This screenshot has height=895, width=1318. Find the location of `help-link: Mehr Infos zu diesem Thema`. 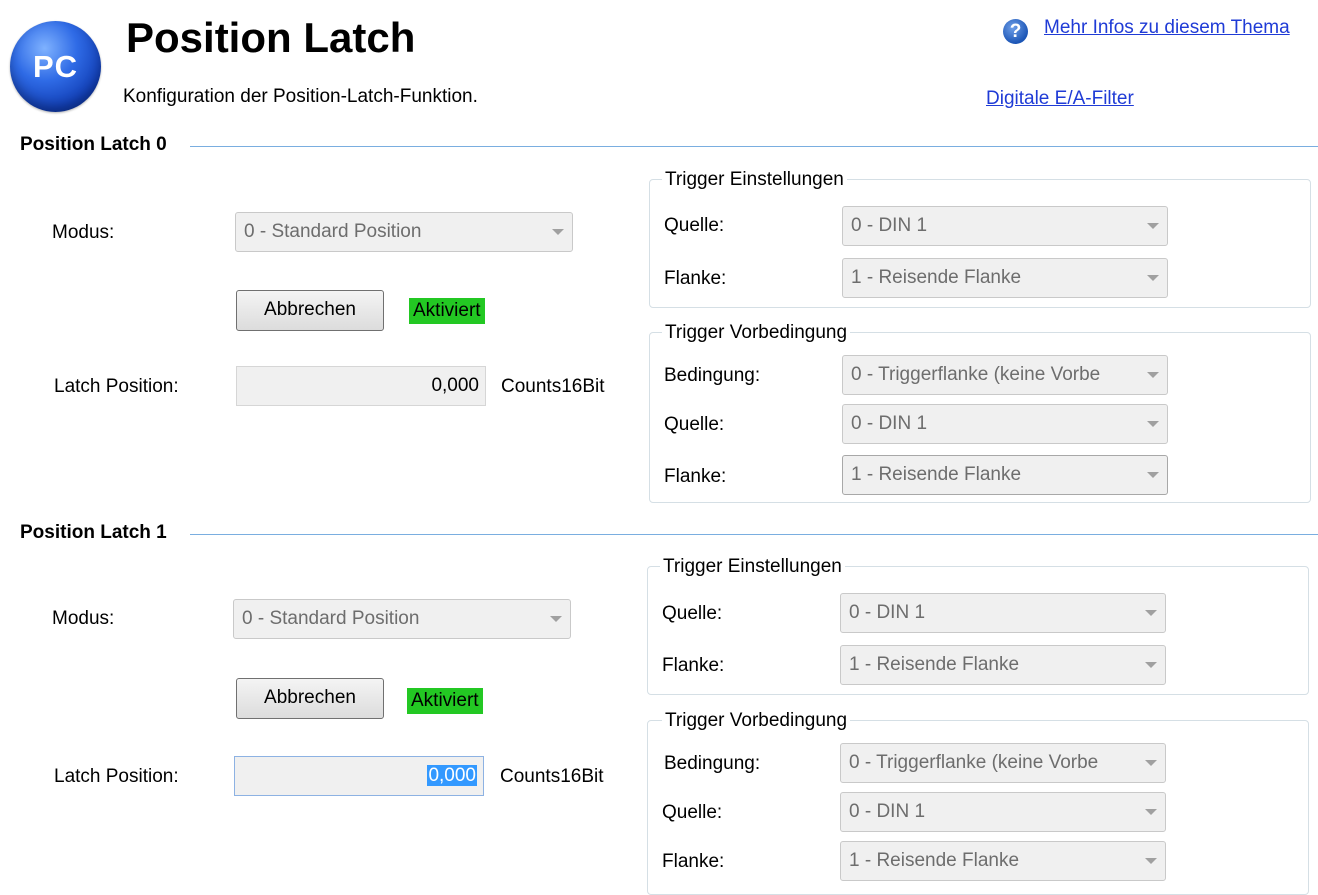

help-link: Mehr Infos zu diesem Thema is located at coordinates (1167, 28).